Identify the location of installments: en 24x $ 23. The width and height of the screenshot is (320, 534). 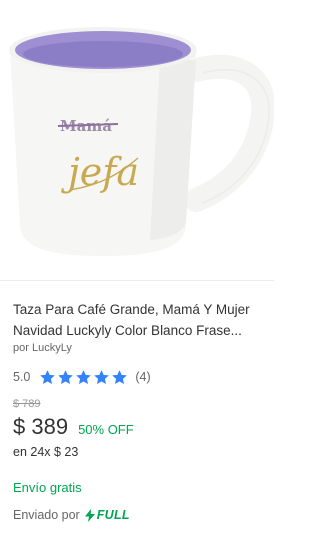
(46, 452).